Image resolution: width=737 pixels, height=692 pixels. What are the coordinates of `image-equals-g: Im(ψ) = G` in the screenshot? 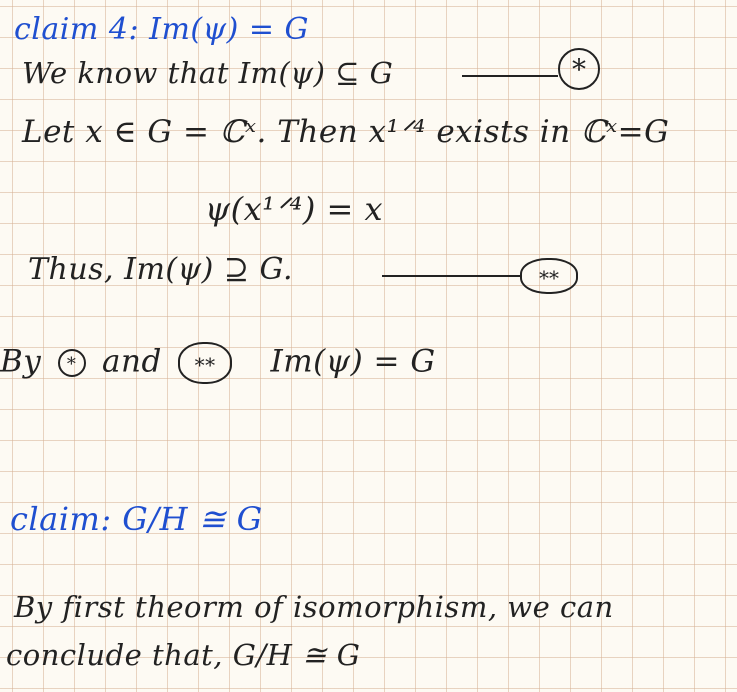 It's located at (353, 361).